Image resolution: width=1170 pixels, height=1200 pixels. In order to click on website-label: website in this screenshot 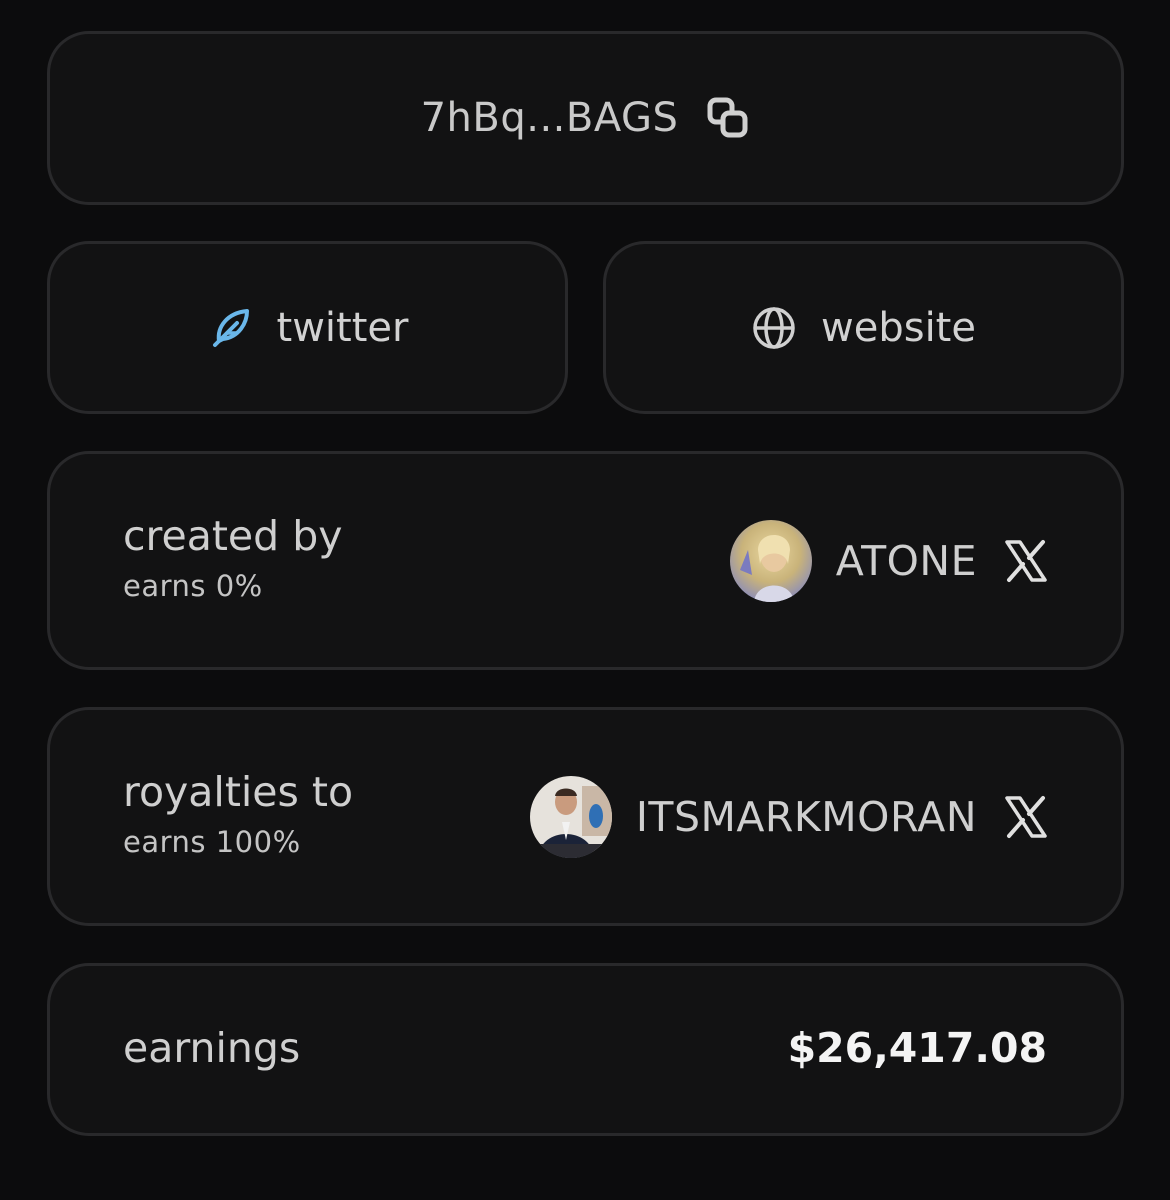, I will do `click(898, 327)`.